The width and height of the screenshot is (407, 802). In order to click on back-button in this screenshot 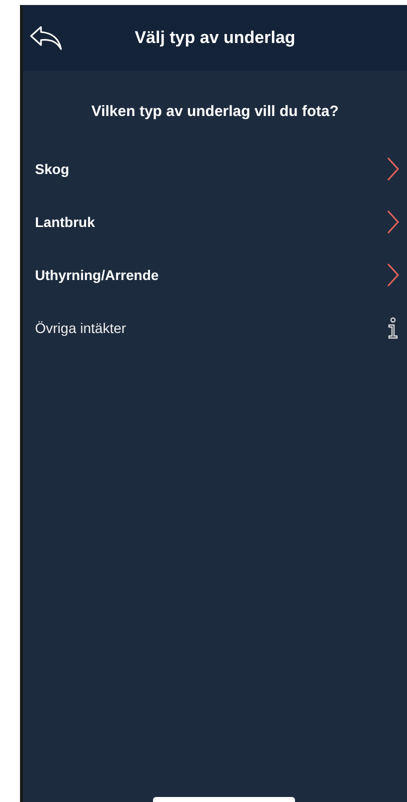, I will do `click(47, 38)`.